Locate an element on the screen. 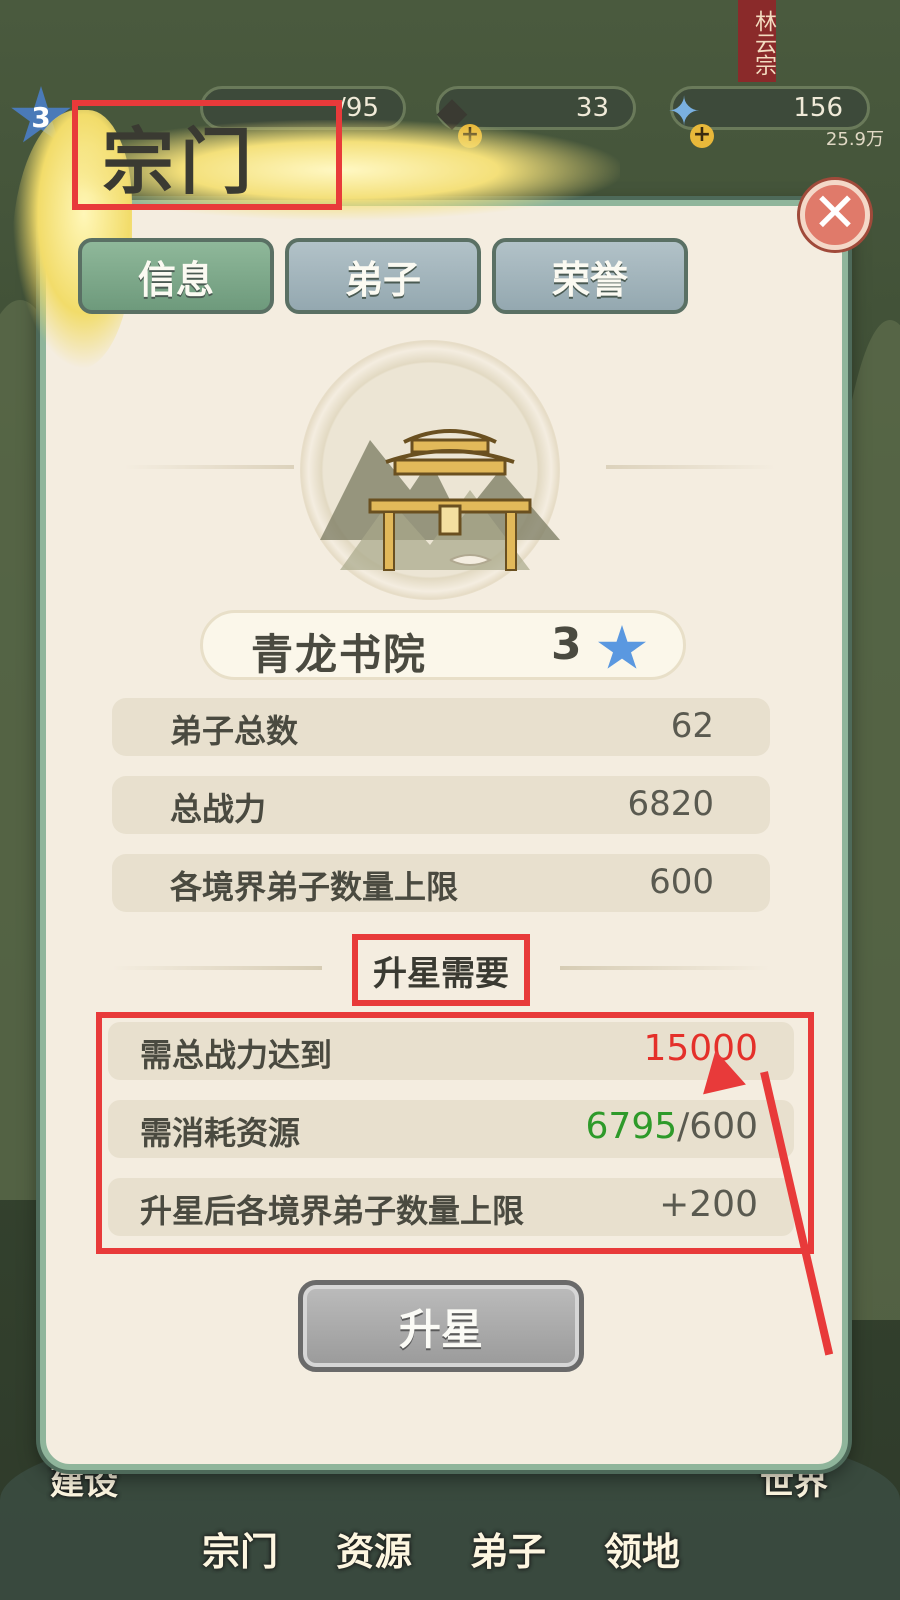  disciples-count-text: /95 is located at coordinates (358, 108).